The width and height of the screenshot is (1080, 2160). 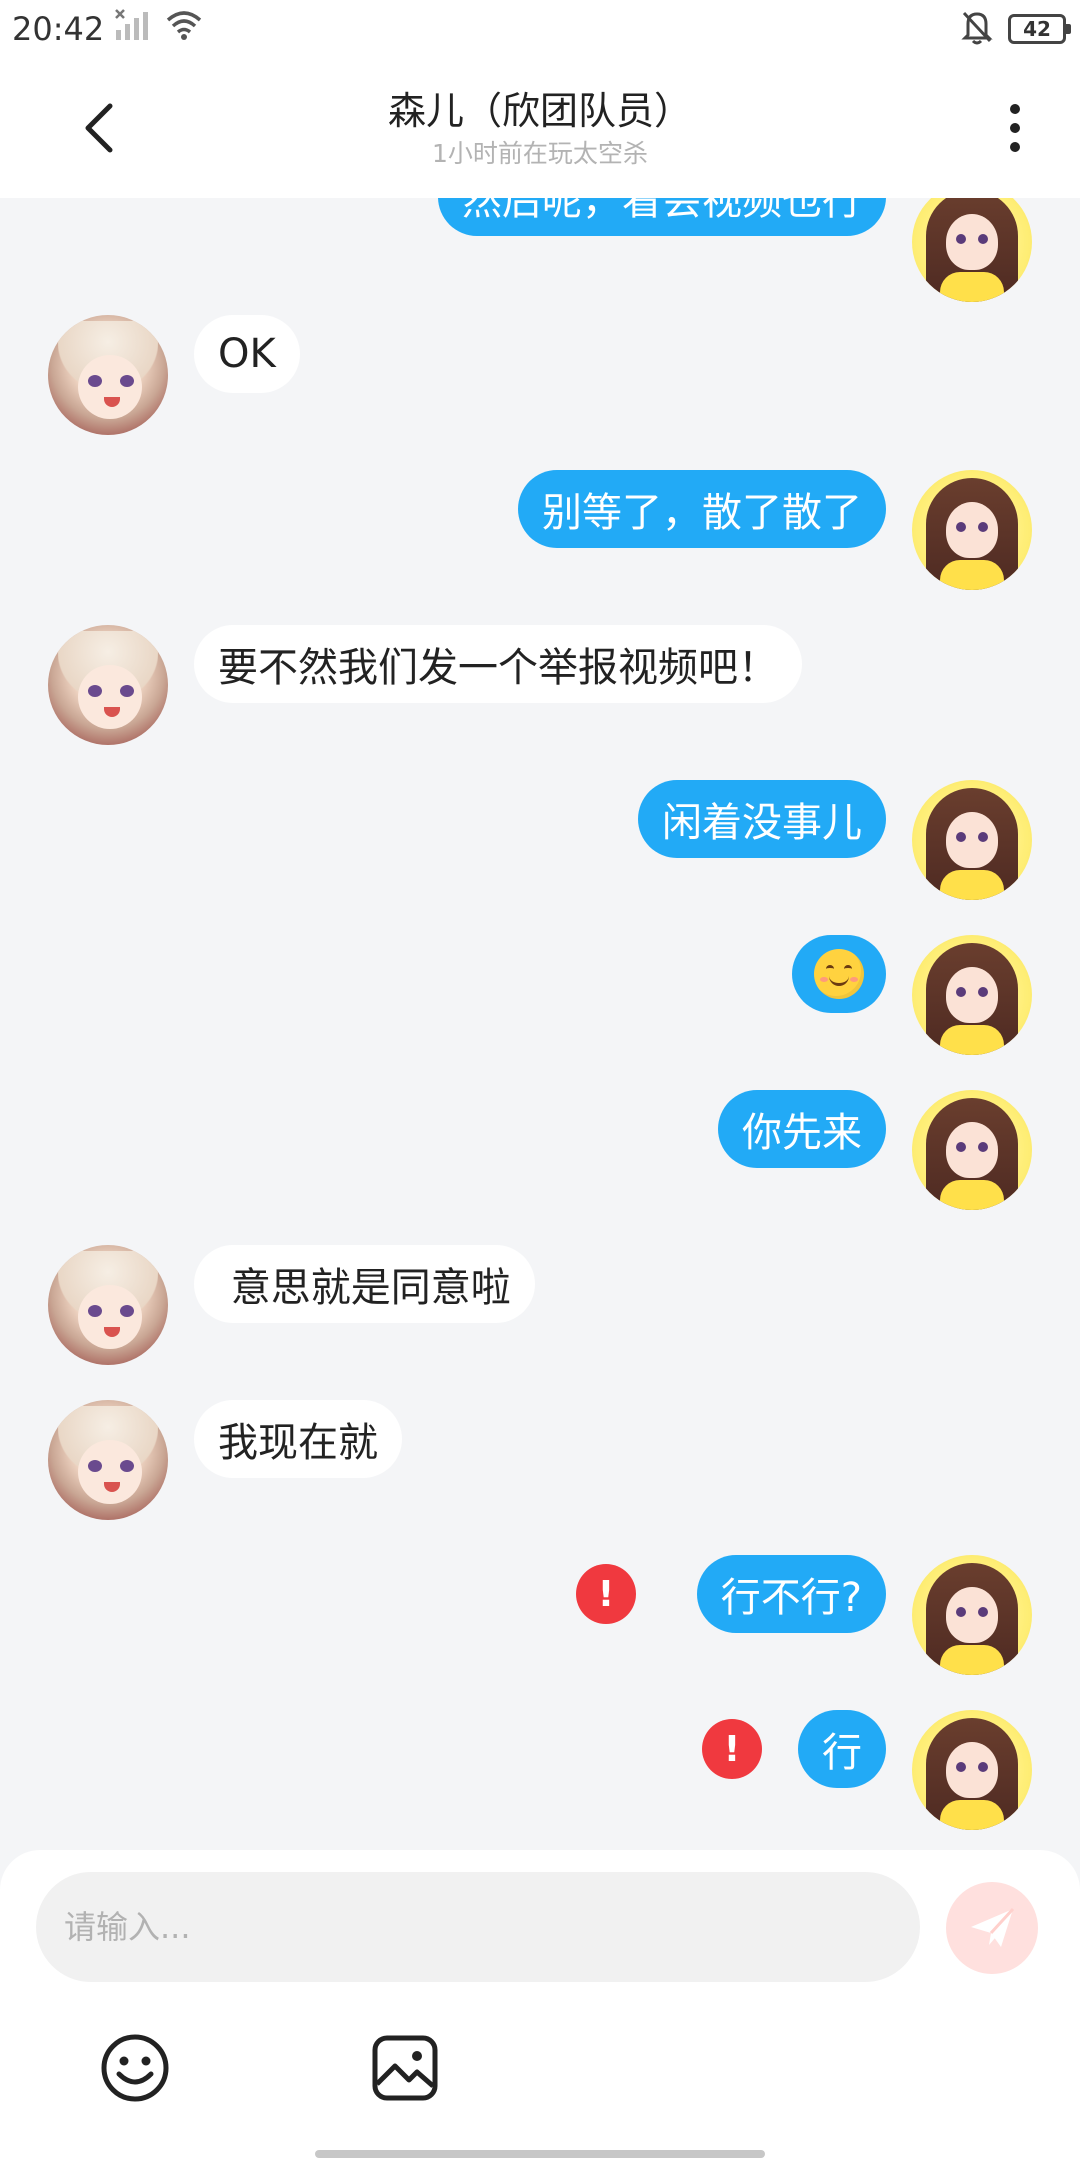 I want to click on header-center: 森儿（欣团队员） 1小时前在玩太空杀, so click(x=540, y=128).